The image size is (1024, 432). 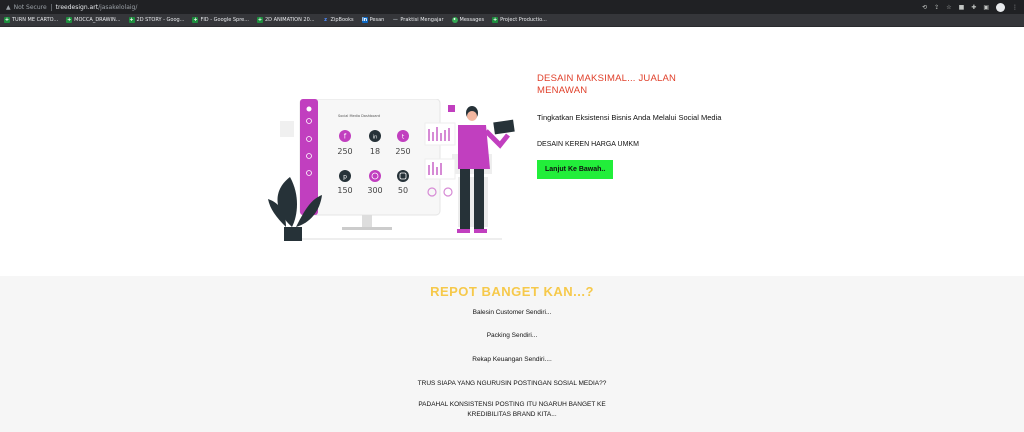 I want to click on avatar, so click(x=1000, y=7).